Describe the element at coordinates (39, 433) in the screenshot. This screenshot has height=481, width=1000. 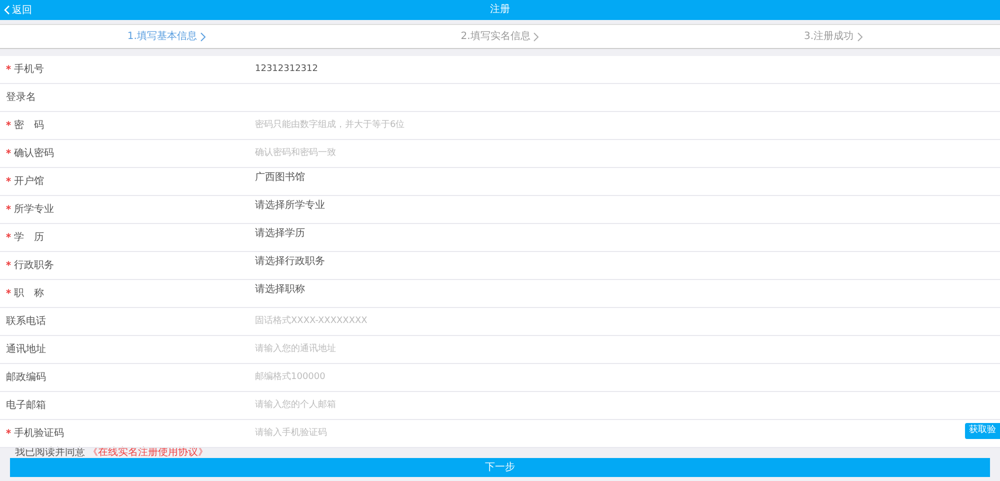
I see `field-label: 手机验证码` at that location.